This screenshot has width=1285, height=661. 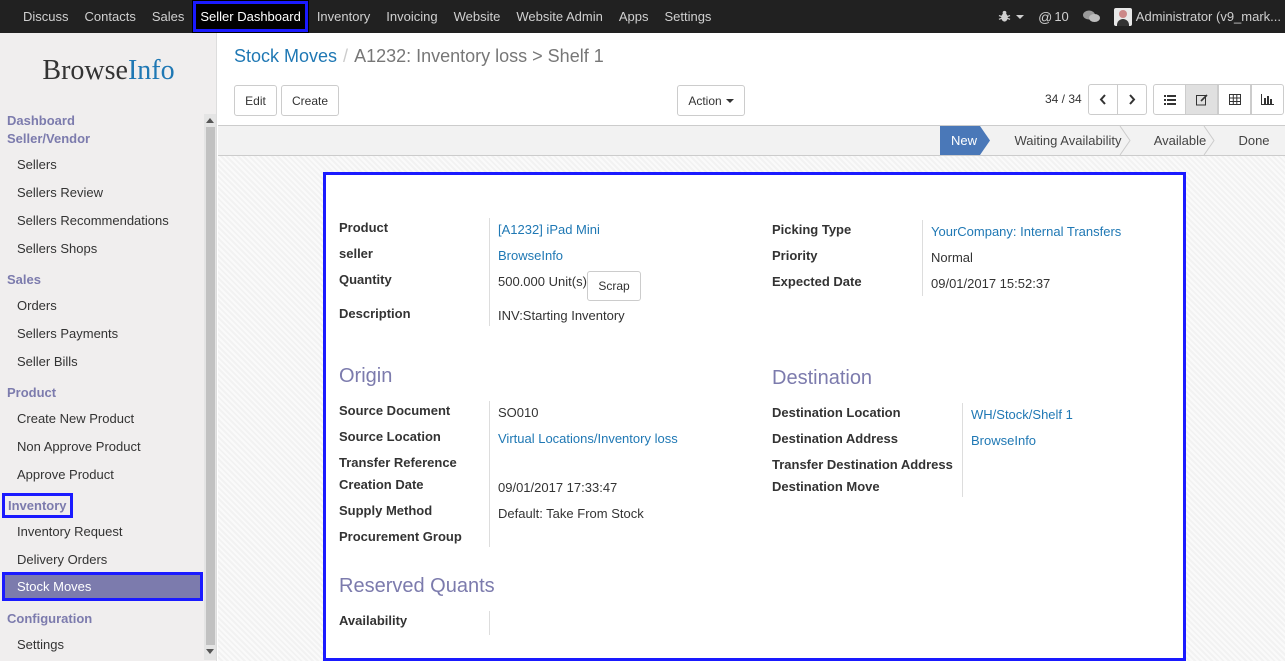 I want to click on sidebar-item-sellers-recommendations: Sellers Recommendations, so click(x=93, y=220).